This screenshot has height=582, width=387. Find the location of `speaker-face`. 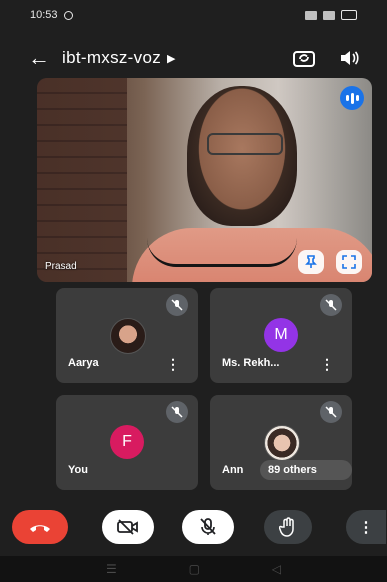

speaker-face is located at coordinates (242, 156).